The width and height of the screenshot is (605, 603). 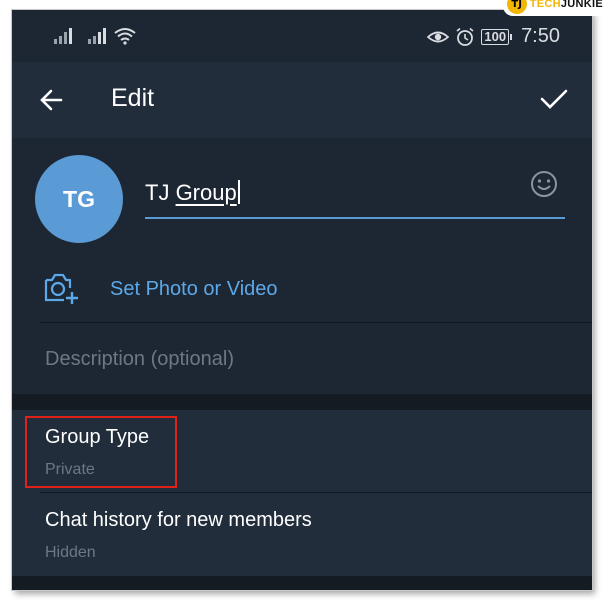 I want to click on group-name-value: TJ Group, so click(x=192, y=193).